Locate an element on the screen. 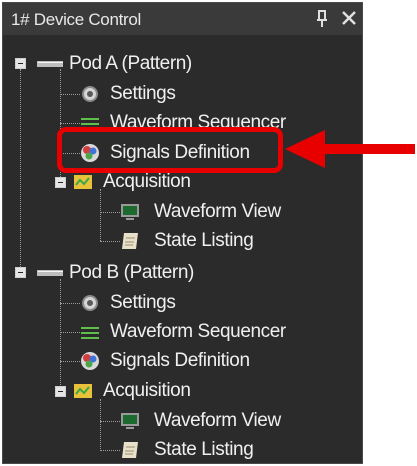  highlight-box is located at coordinates (170, 150).